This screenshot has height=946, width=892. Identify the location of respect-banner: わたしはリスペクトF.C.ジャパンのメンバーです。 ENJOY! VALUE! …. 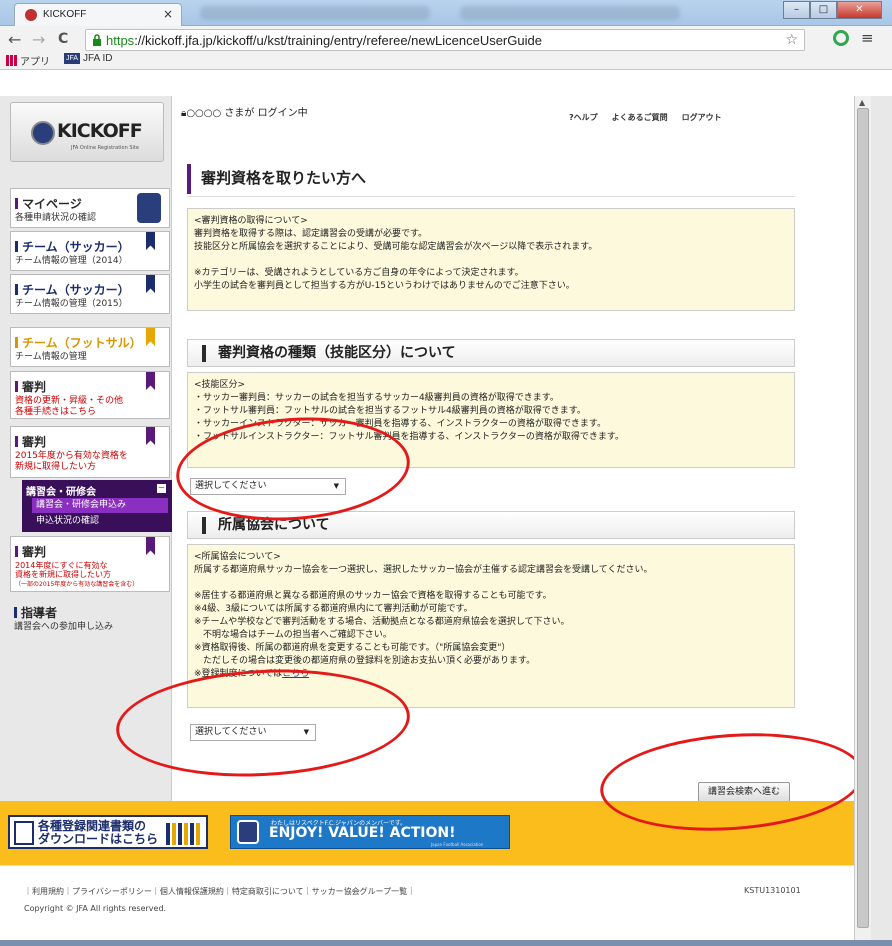
(370, 832).